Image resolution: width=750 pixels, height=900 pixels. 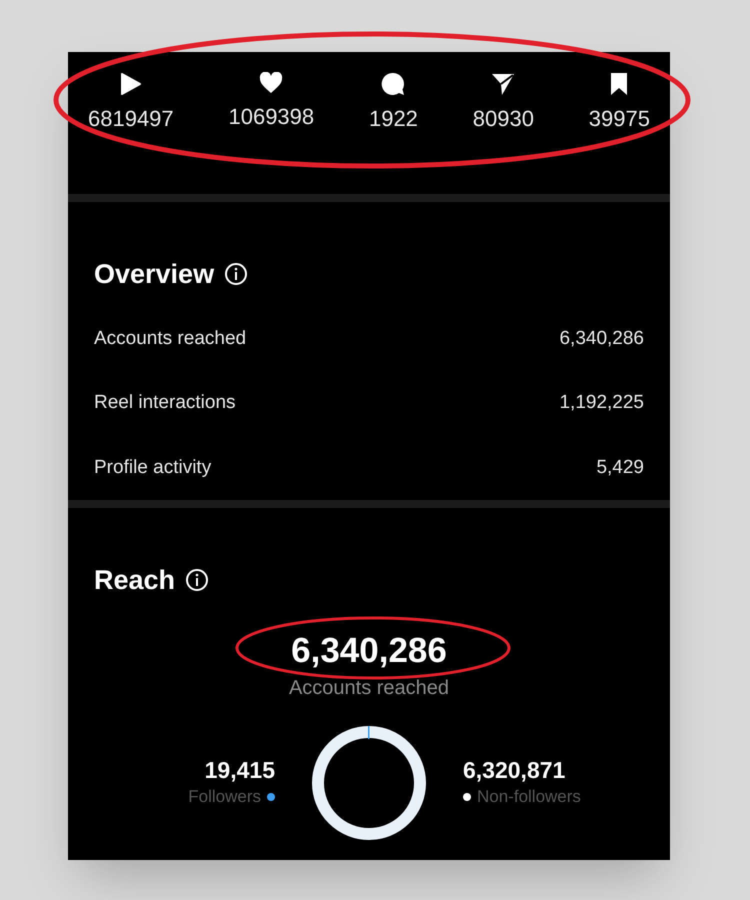 What do you see at coordinates (224, 797) in the screenshot?
I see `legend-label: Followers` at bounding box center [224, 797].